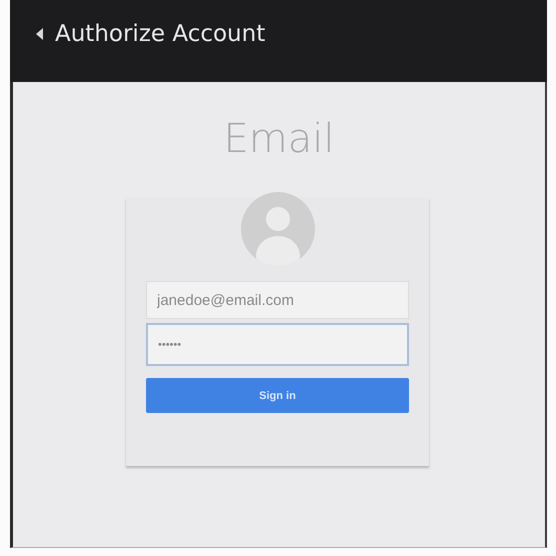 Image resolution: width=556 pixels, height=556 pixels. I want to click on sign-in-button: Sign in, so click(277, 395).